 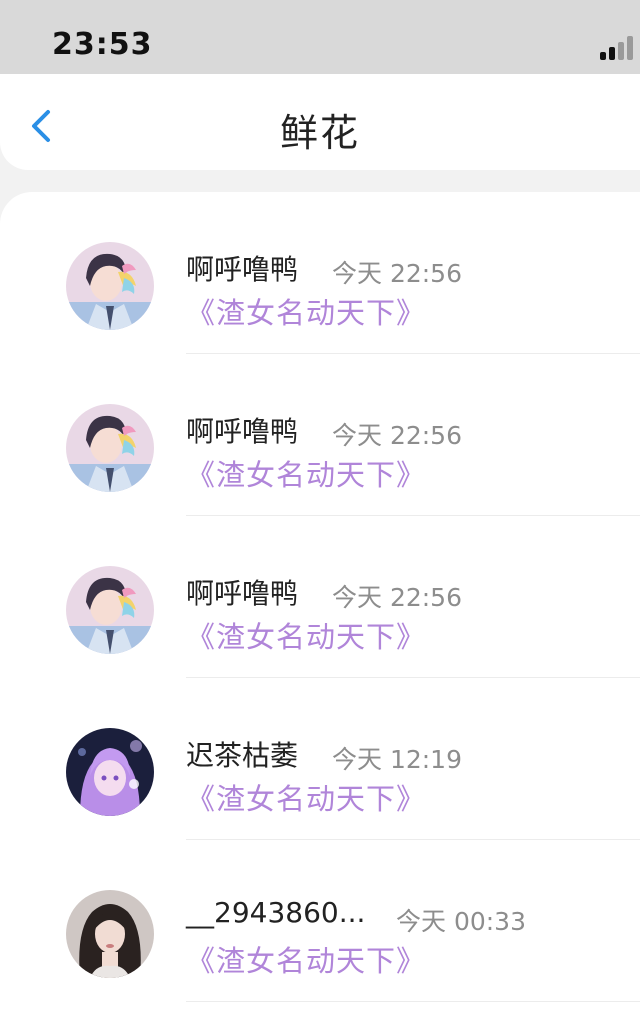 What do you see at coordinates (618, 48) in the screenshot?
I see `signal-strength-icon` at bounding box center [618, 48].